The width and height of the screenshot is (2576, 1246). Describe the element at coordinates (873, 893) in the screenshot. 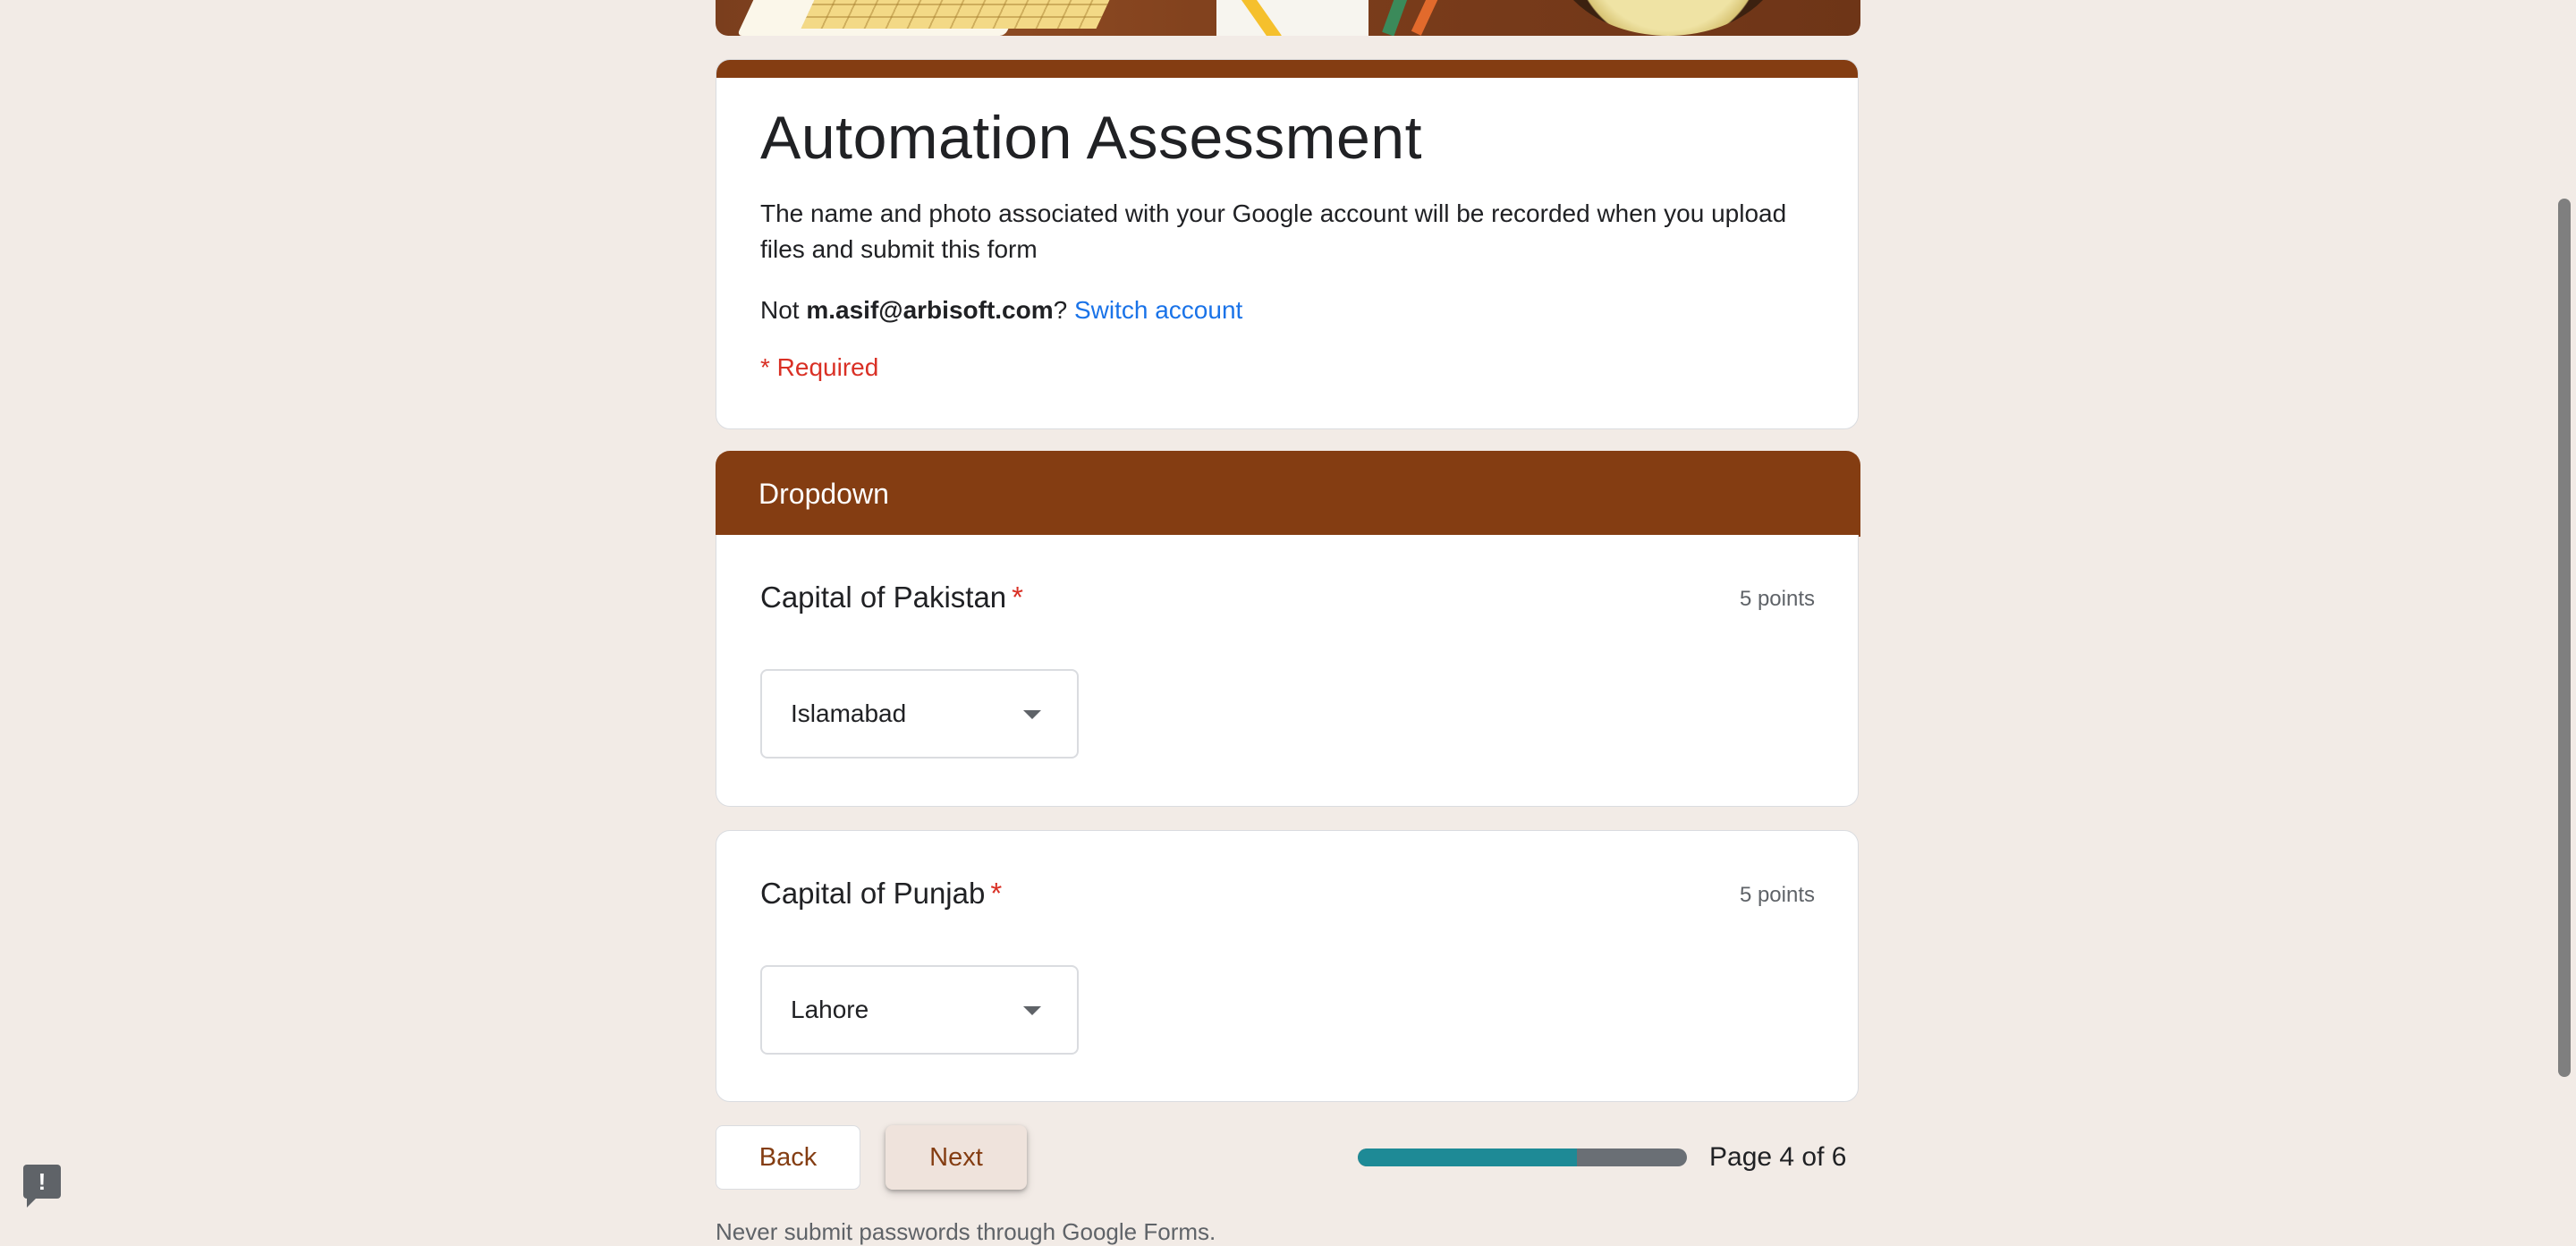

I see `question-label: Capital of Punjab` at that location.